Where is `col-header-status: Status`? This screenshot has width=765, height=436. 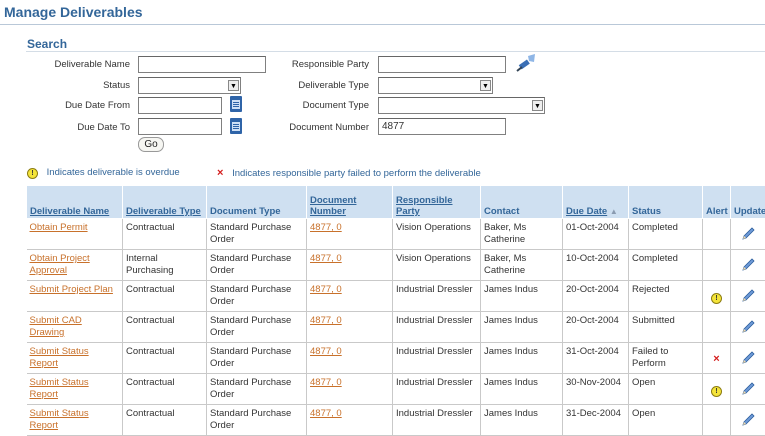
col-header-status: Status is located at coordinates (666, 202).